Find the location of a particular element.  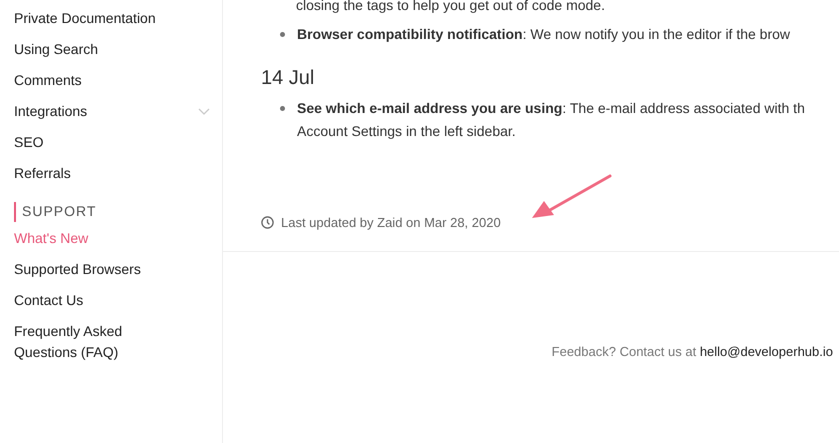

sidebar-link: Using Search is located at coordinates (56, 49).